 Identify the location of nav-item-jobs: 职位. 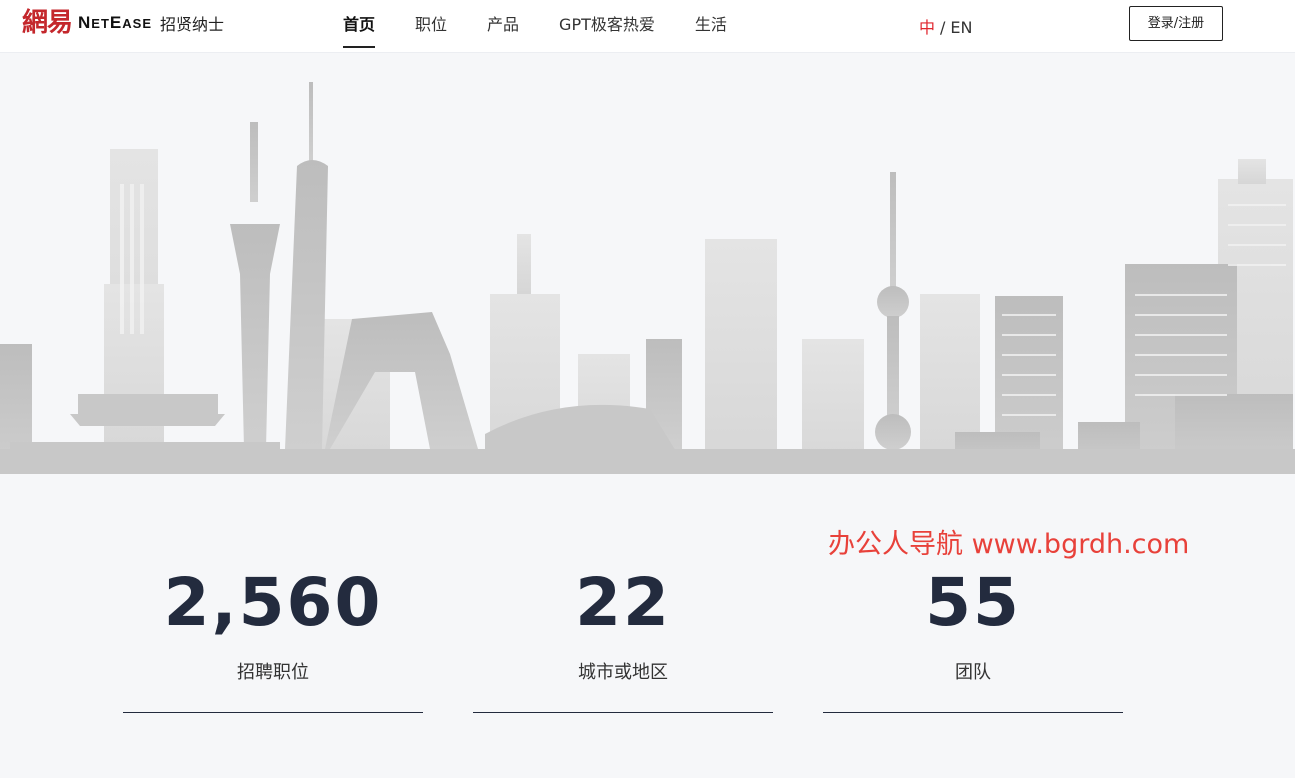
(431, 25).